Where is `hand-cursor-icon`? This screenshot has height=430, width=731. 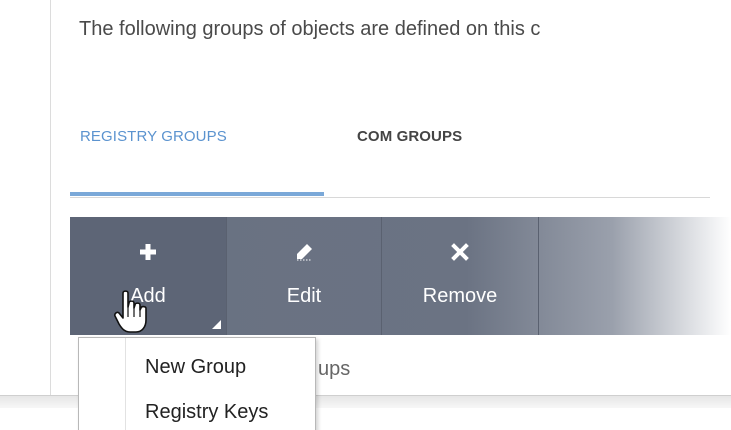 hand-cursor-icon is located at coordinates (131, 312).